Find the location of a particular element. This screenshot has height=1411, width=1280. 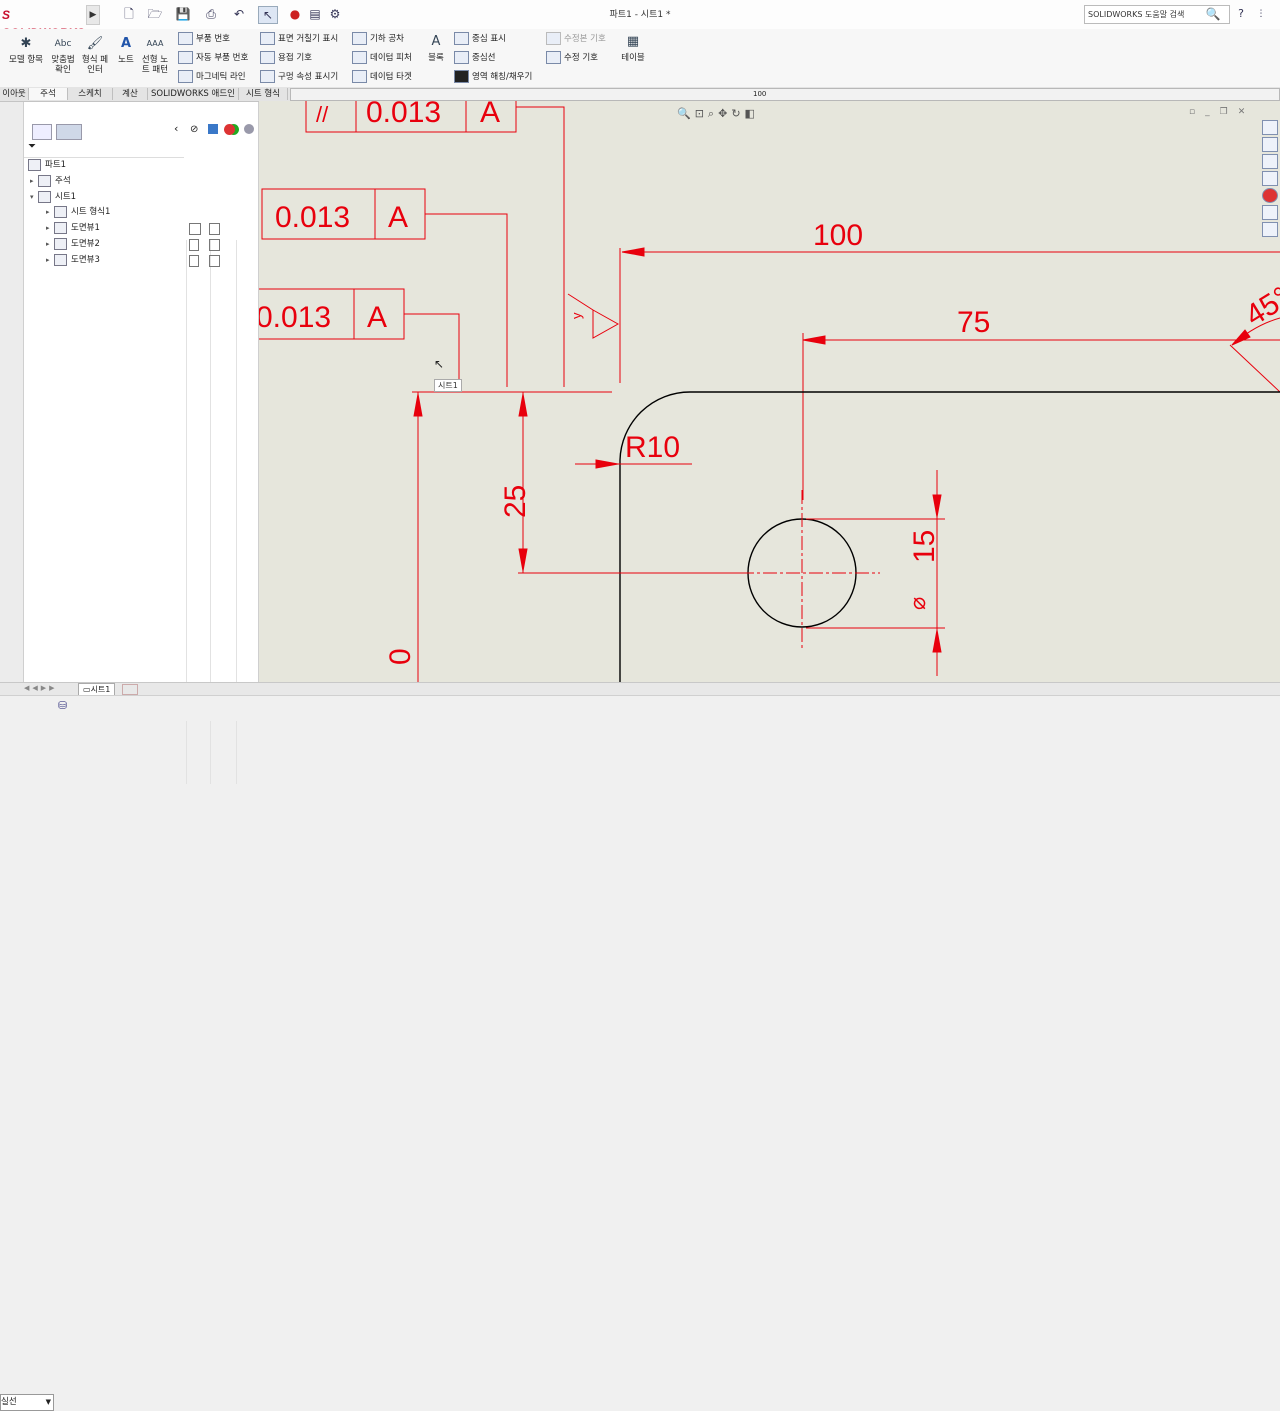

resources-icon is located at coordinates (1270, 144).